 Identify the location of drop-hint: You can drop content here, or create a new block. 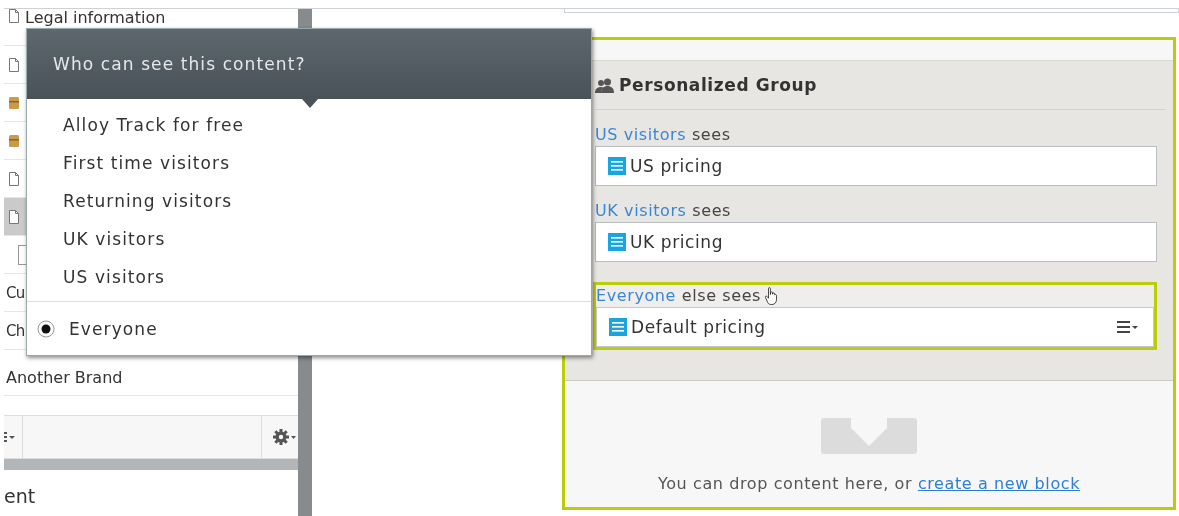
(869, 483).